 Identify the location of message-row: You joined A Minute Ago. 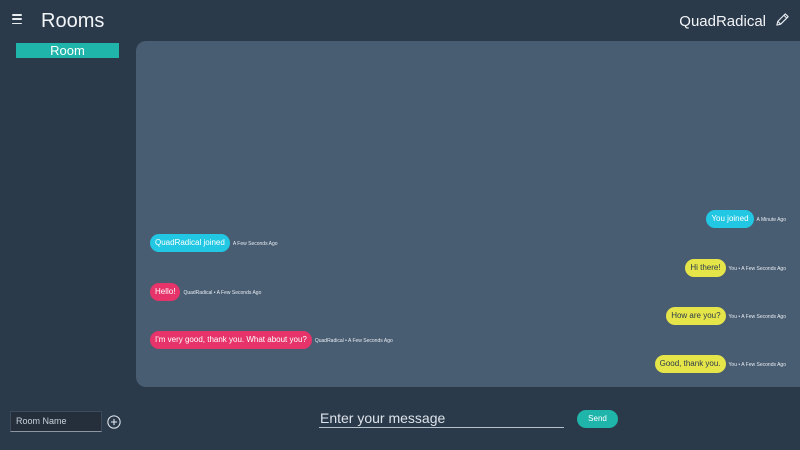
(746, 219).